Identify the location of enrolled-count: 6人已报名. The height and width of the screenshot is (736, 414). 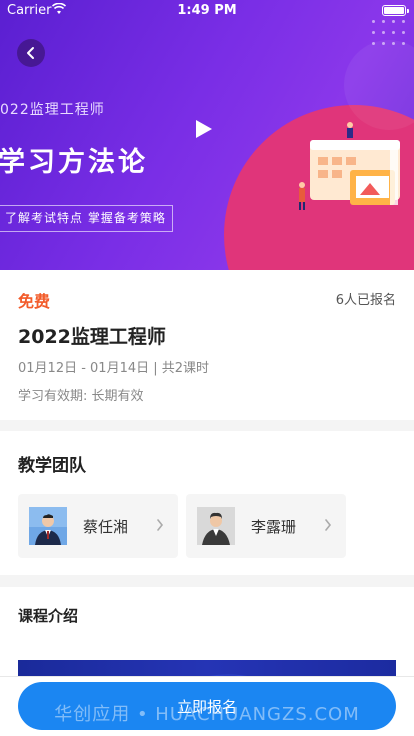
(365, 300).